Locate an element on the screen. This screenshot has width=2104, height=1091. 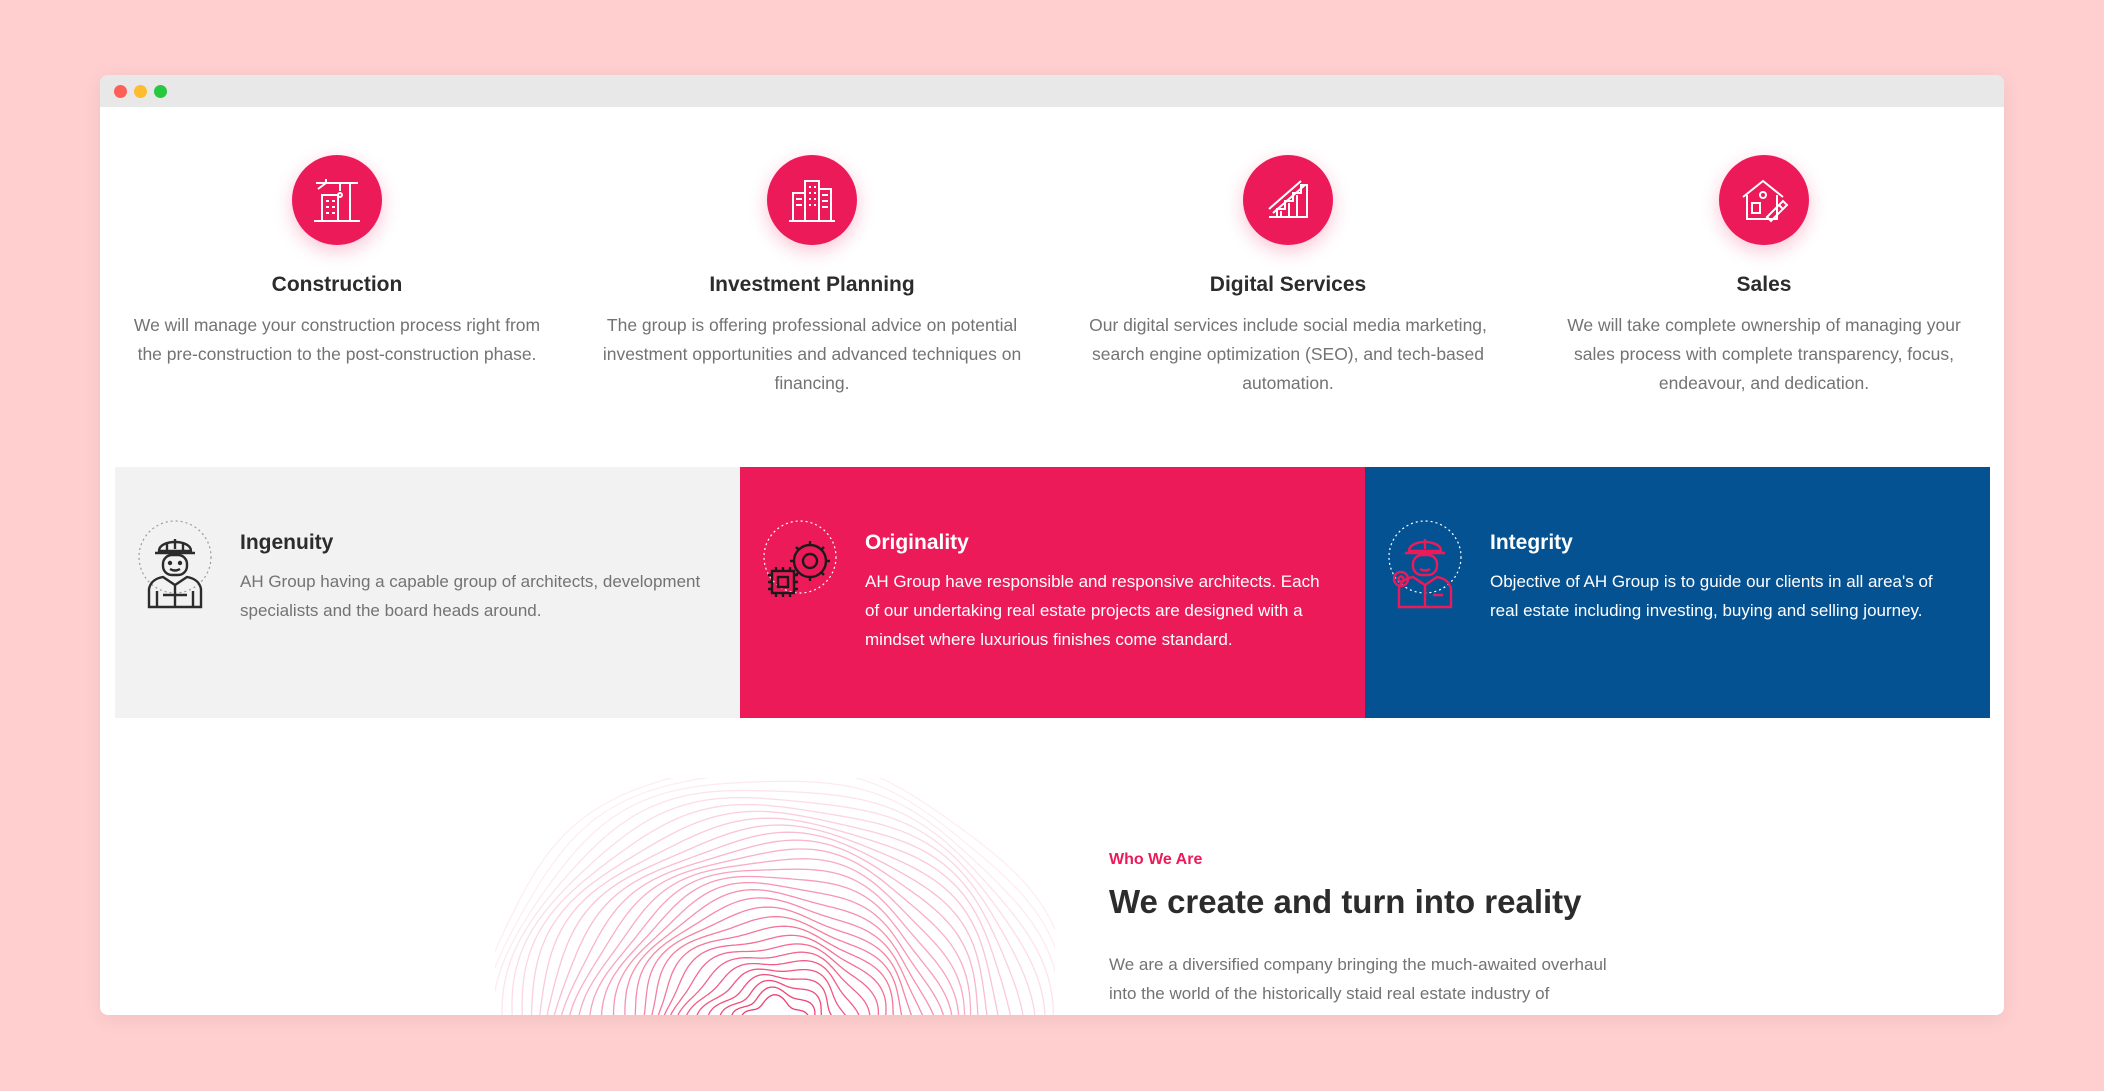
service-title: Investment Planning is located at coordinates (812, 284).